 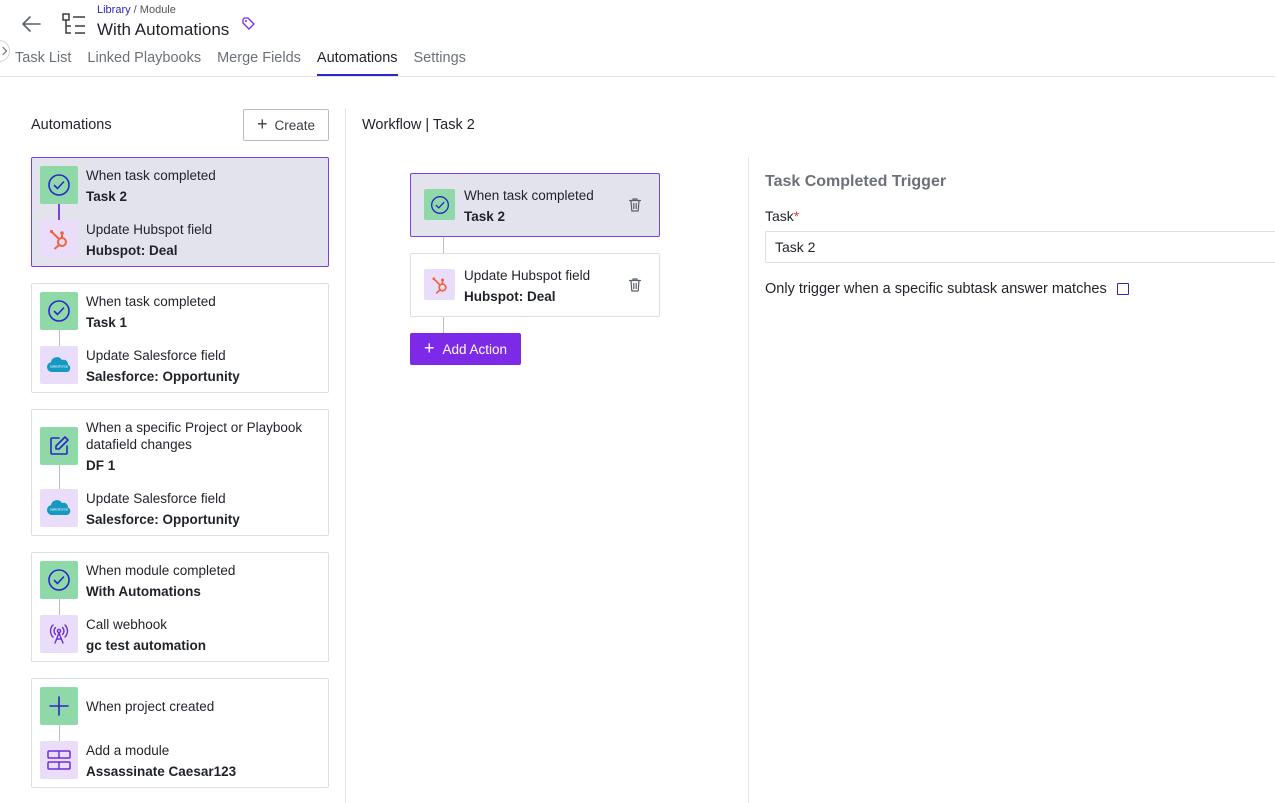 I want to click on trigger-text: When project created, so click(x=203, y=706).